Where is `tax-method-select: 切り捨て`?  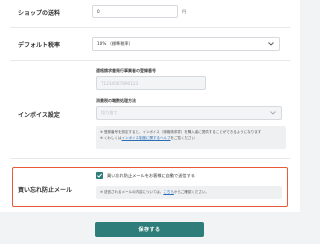
tax-method-select: 切り捨て is located at coordinates (189, 113).